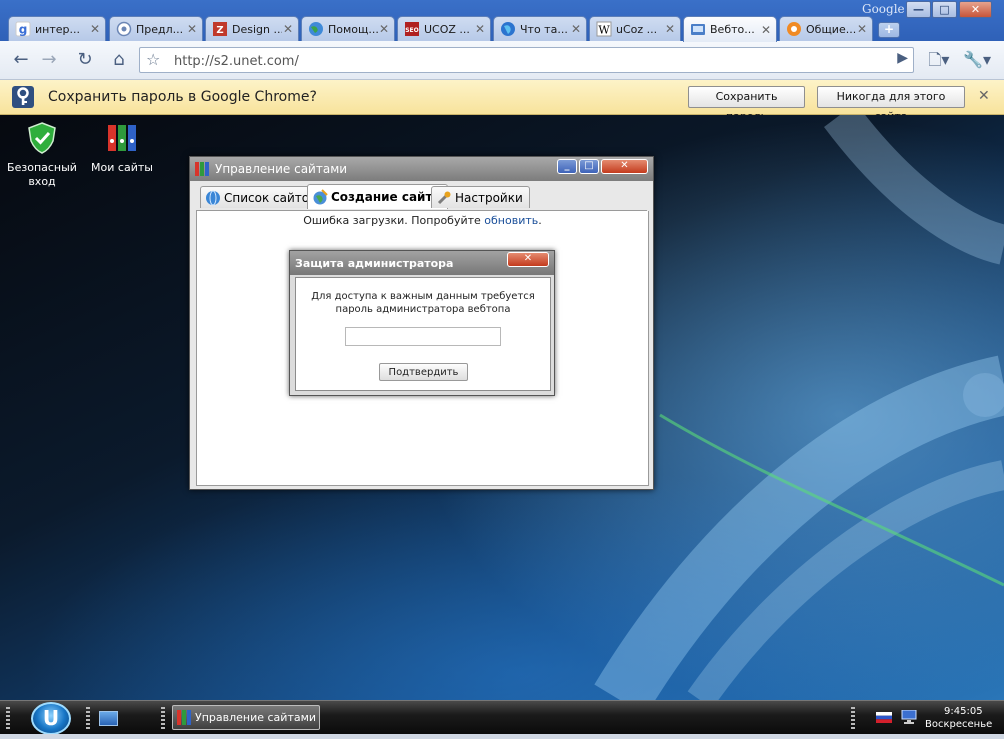 The width and height of the screenshot is (1004, 739). Describe the element at coordinates (480, 197) in the screenshot. I see `tab-settings: Настройки` at that location.